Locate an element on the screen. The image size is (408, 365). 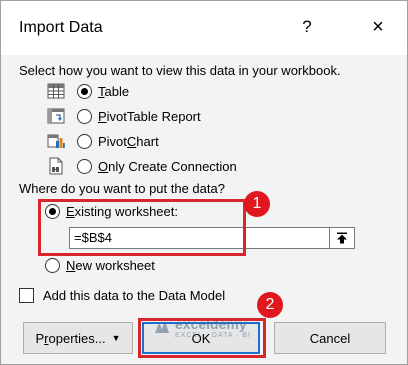
properties-button: Properties... ▼ is located at coordinates (78, 338).